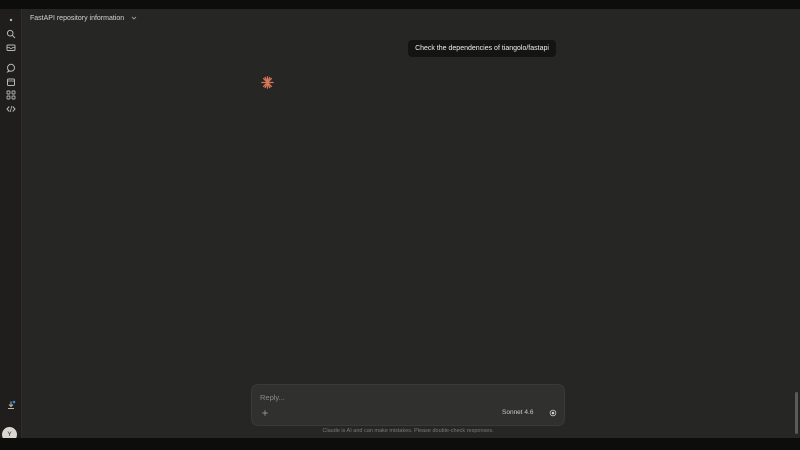 The width and height of the screenshot is (800, 450). I want to click on library-button, so click(10, 81).